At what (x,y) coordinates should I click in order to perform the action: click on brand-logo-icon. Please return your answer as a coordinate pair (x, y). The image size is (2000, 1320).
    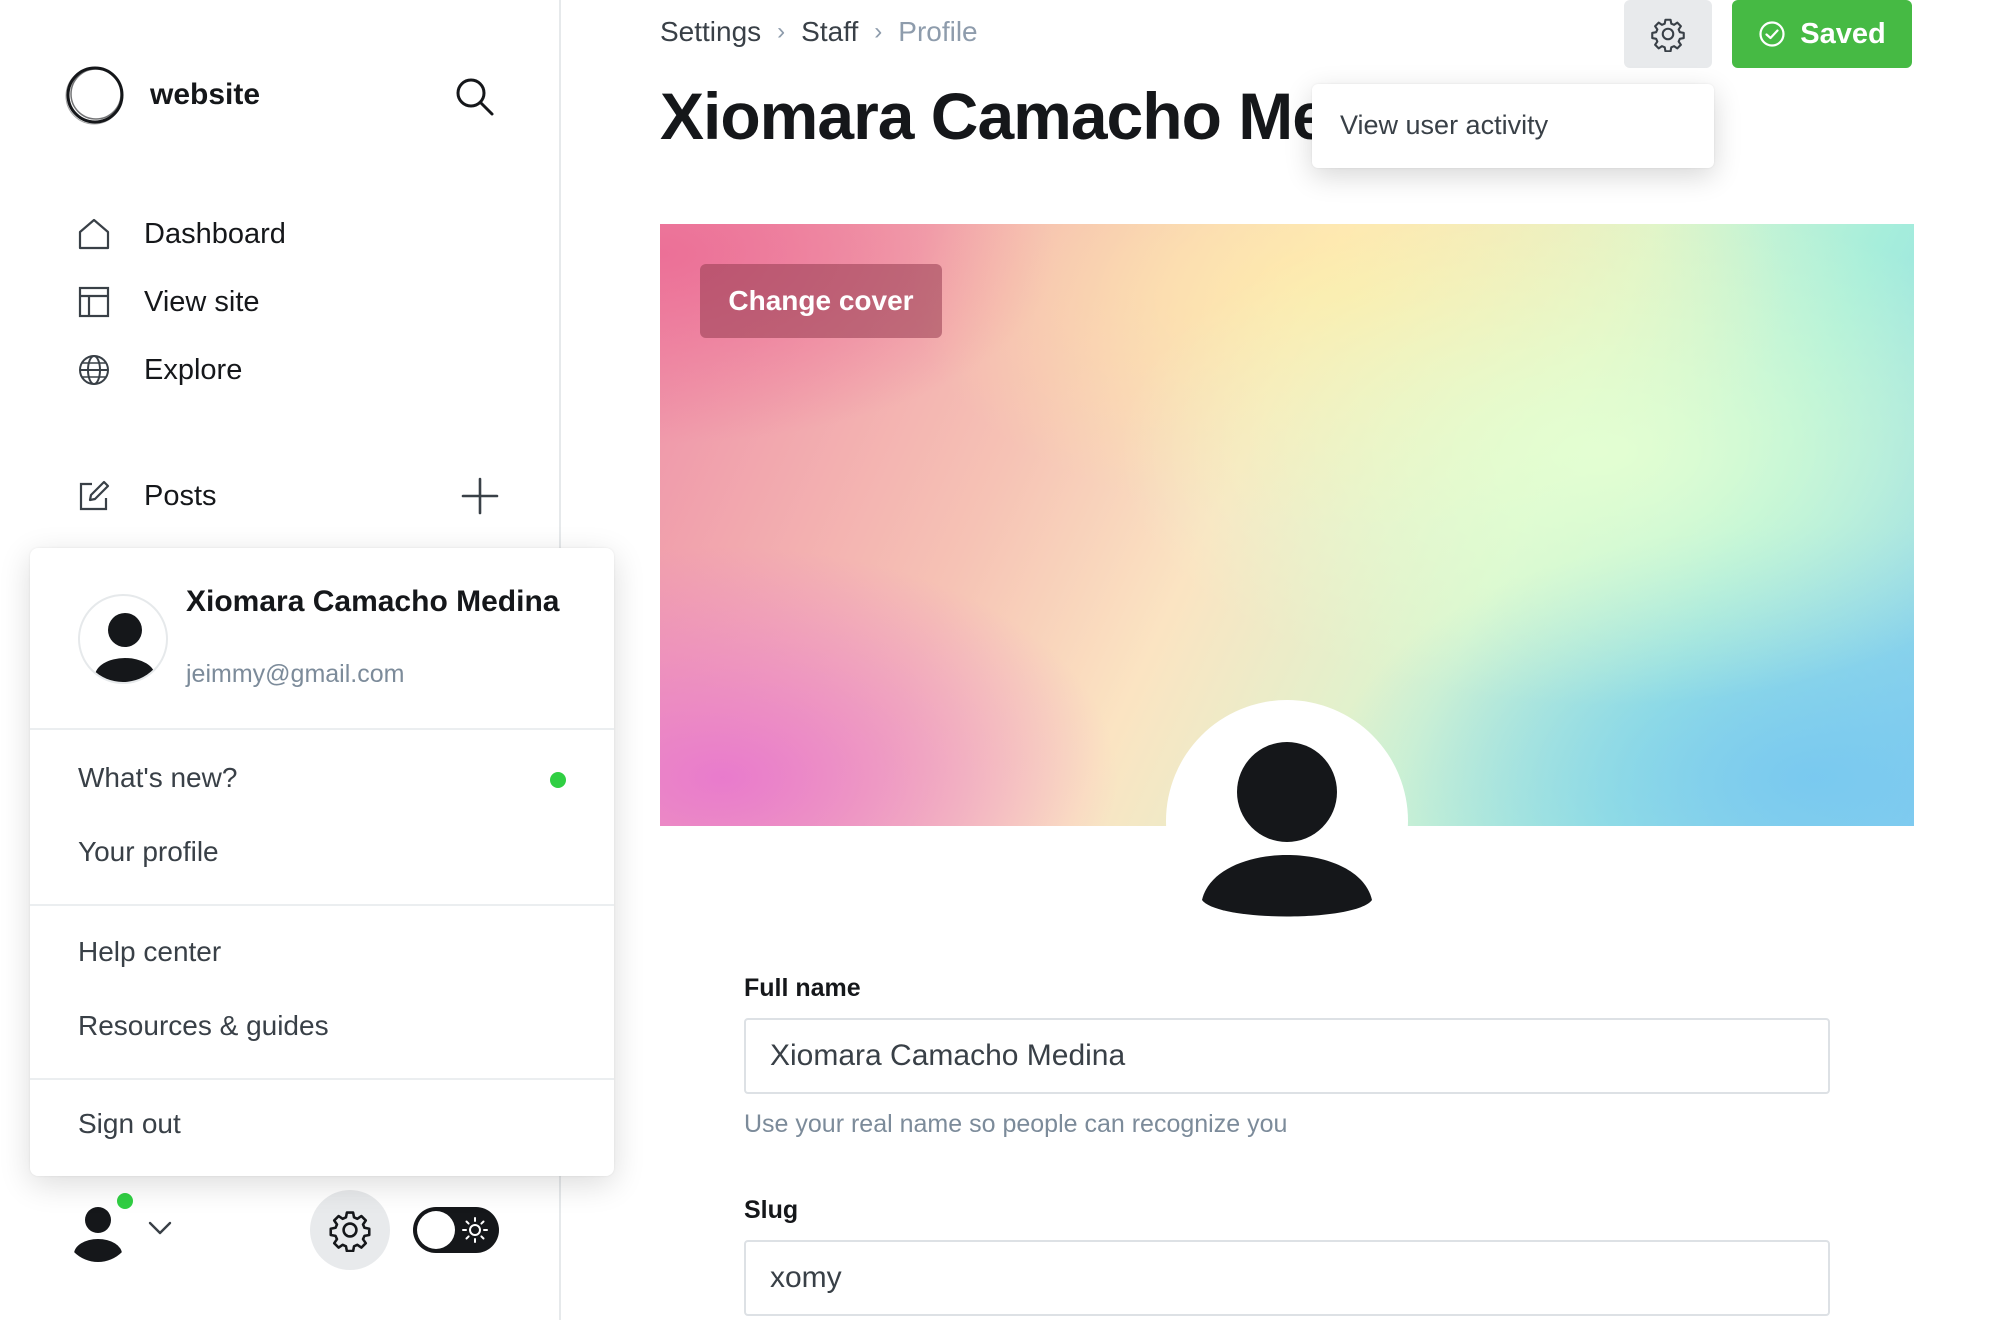
    Looking at the image, I should click on (94, 95).